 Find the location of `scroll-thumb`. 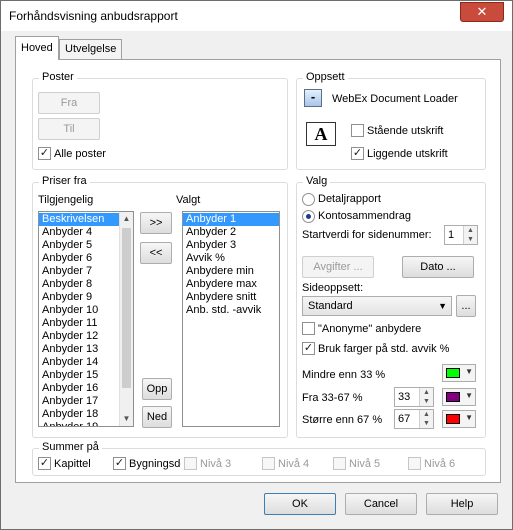

scroll-thumb is located at coordinates (126, 308).